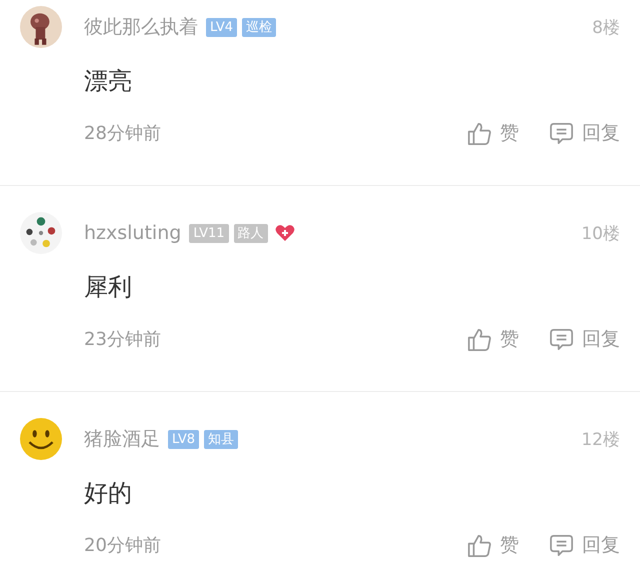  What do you see at coordinates (122, 133) in the screenshot?
I see `timestamp: 28分钟前` at bounding box center [122, 133].